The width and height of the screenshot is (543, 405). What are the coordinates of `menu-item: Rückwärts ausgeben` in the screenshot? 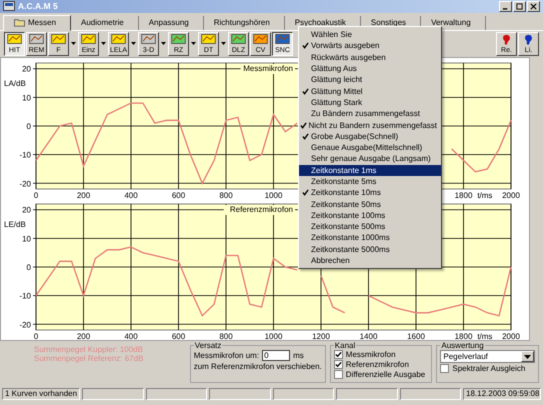 It's located at (370, 57).